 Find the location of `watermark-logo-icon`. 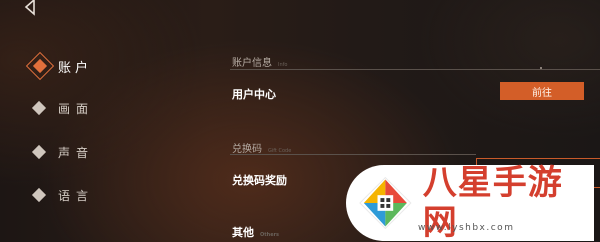

watermark-logo-icon is located at coordinates (385, 203).